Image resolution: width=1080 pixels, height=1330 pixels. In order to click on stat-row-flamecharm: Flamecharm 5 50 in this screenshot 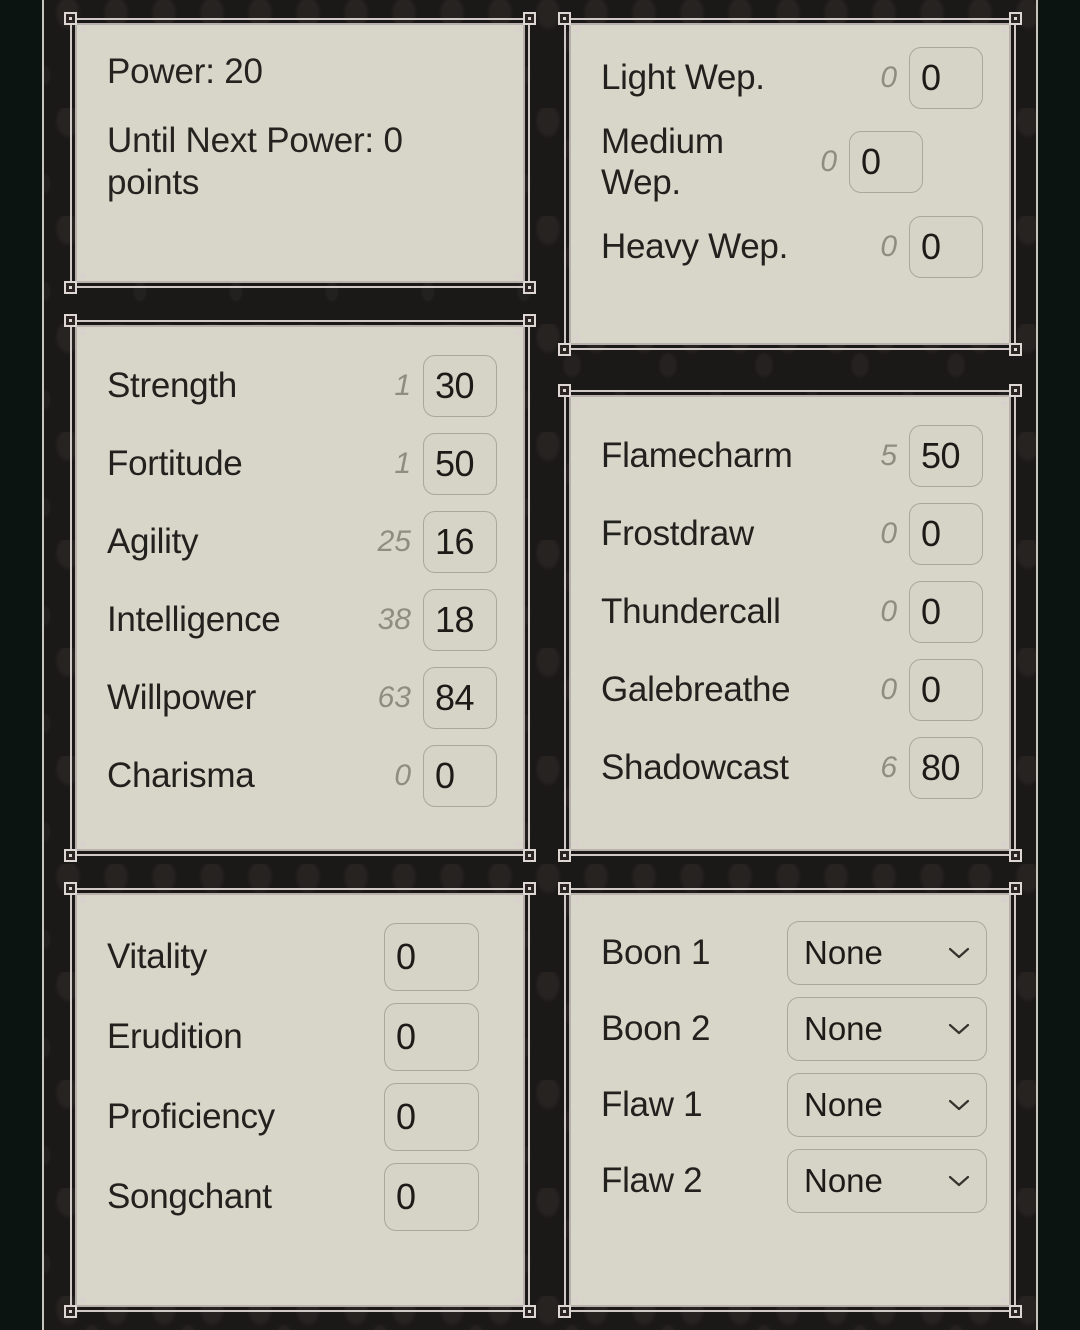, I will do `click(792, 456)`.